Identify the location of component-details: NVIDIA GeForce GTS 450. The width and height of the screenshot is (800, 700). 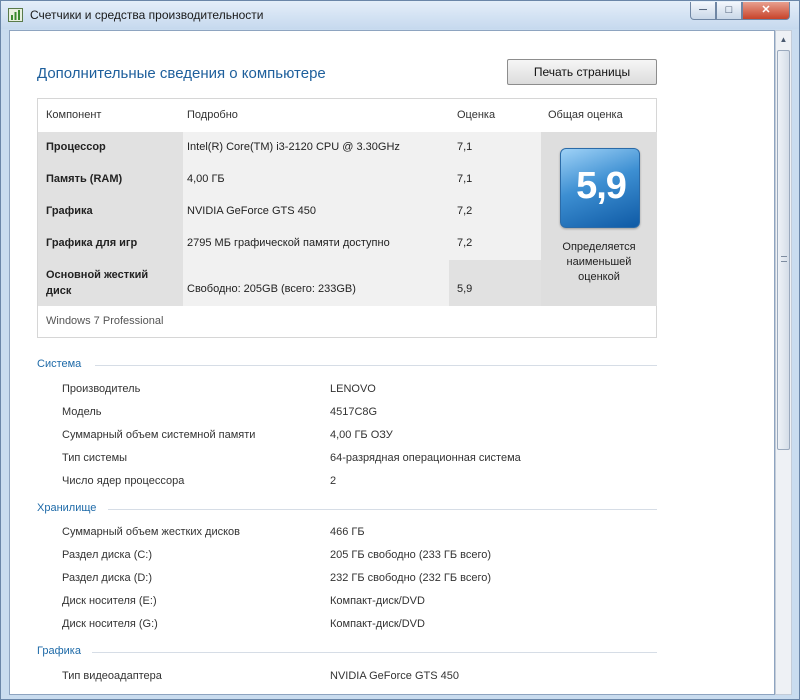
(251, 211).